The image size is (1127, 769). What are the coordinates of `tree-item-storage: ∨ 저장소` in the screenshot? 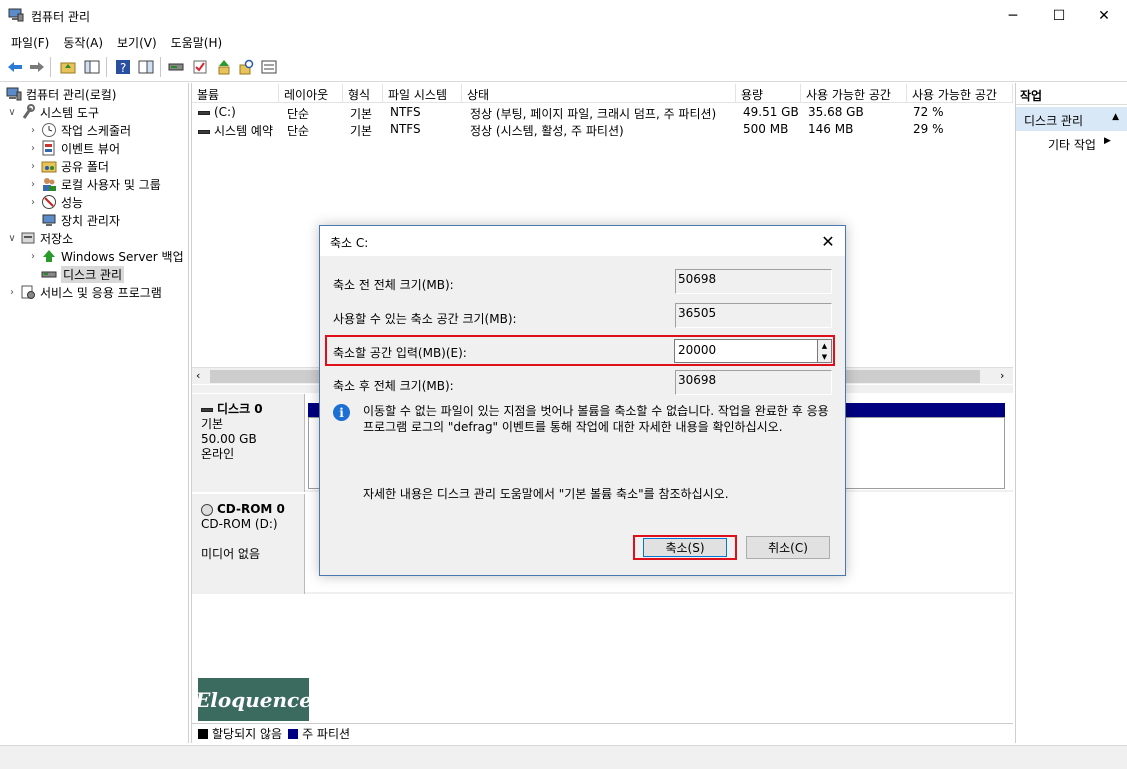 It's located at (39, 238).